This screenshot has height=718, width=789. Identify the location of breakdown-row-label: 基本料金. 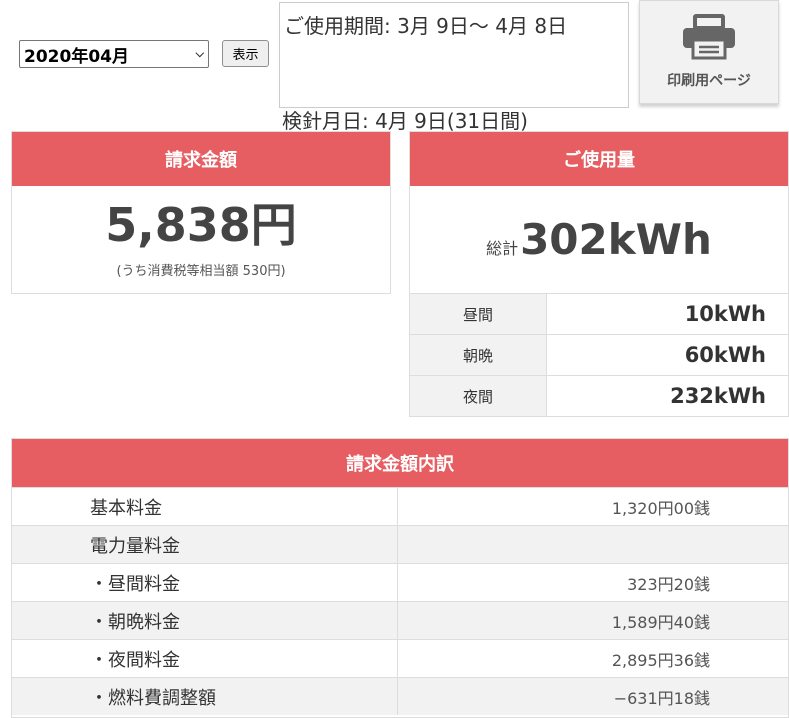
(205, 506).